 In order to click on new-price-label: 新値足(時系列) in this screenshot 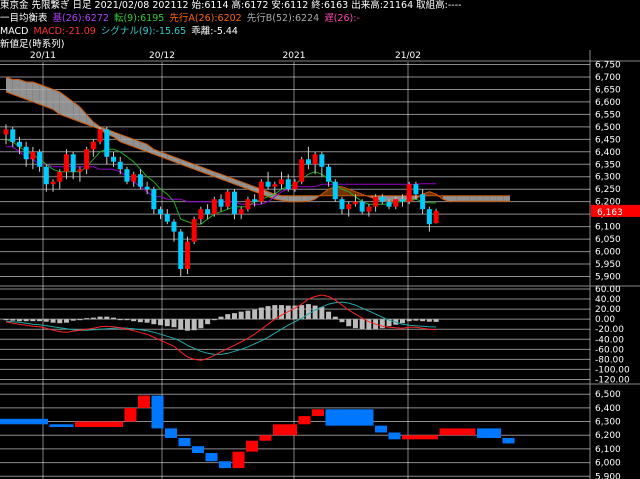, I will do `click(32, 44)`.